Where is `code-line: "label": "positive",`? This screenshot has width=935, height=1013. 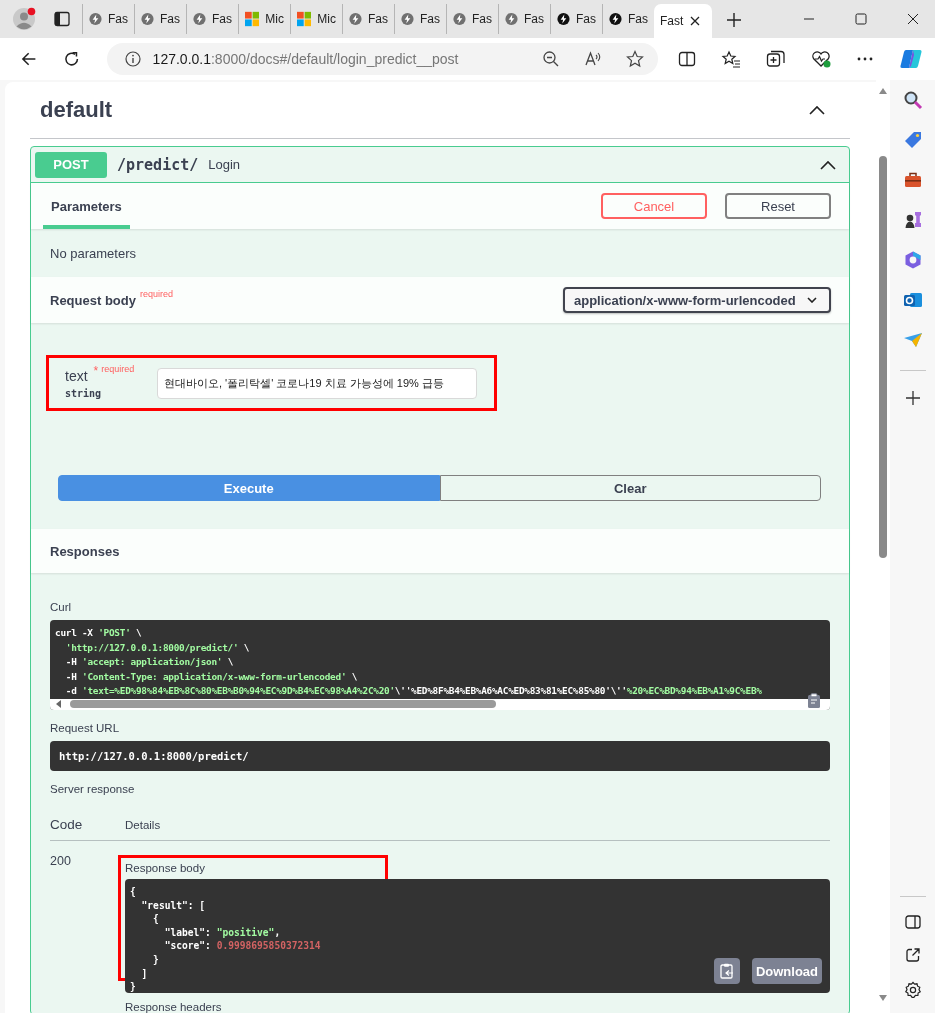
code-line: "label": "positive", is located at coordinates (222, 932).